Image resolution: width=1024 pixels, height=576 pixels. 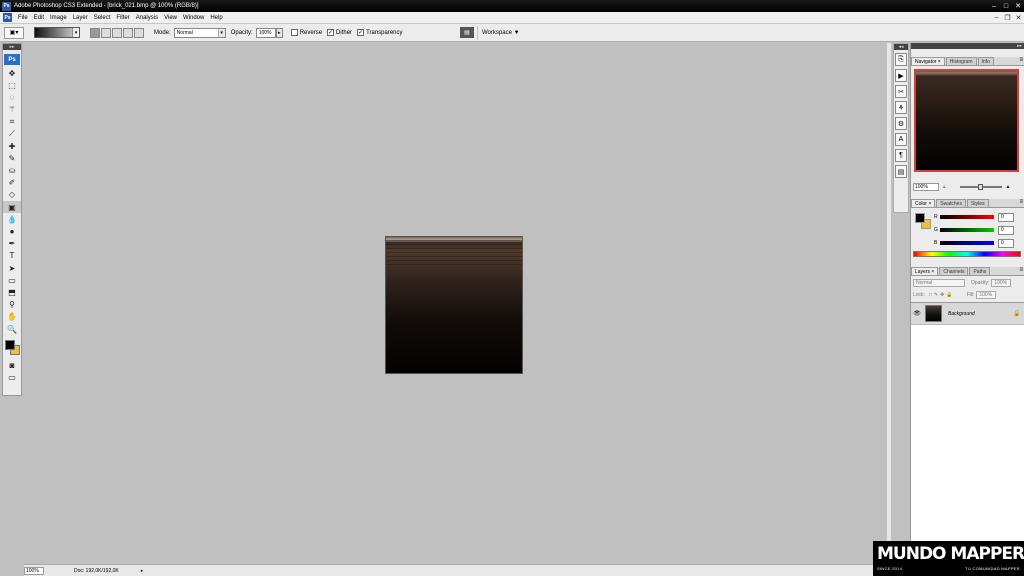 What do you see at coordinates (6, 6) in the screenshot?
I see `photoshop-app-icon: Ps` at bounding box center [6, 6].